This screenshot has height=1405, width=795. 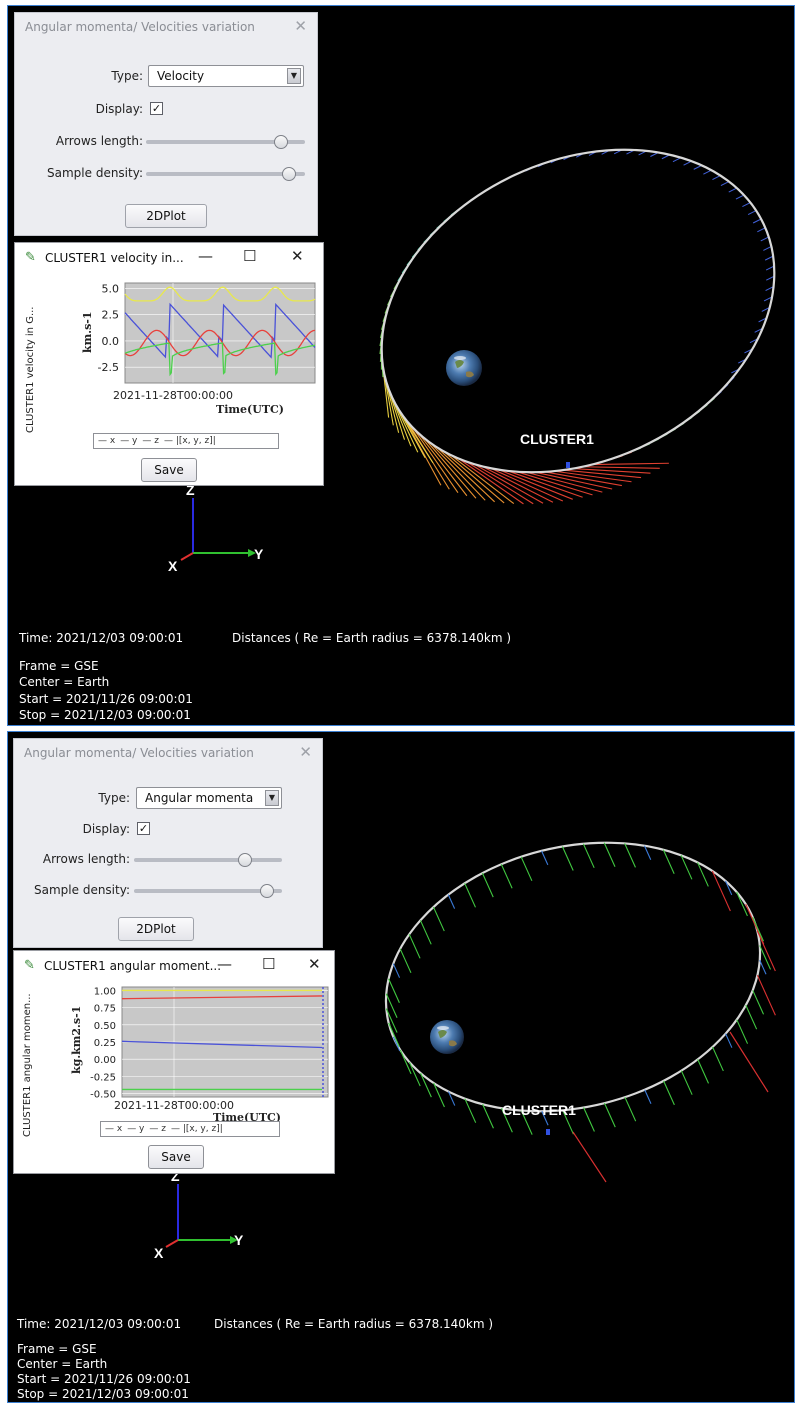 I want to click on axis-x-label: X, so click(x=173, y=566).